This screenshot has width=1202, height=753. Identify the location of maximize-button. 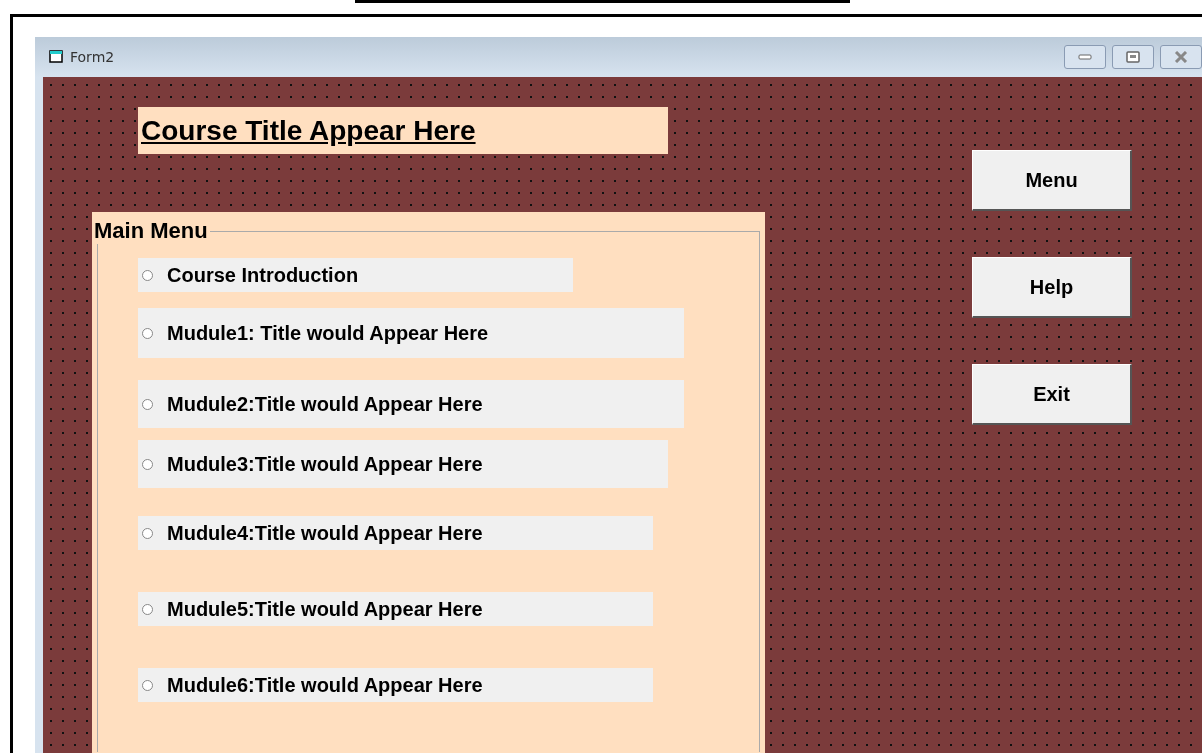
(1133, 57).